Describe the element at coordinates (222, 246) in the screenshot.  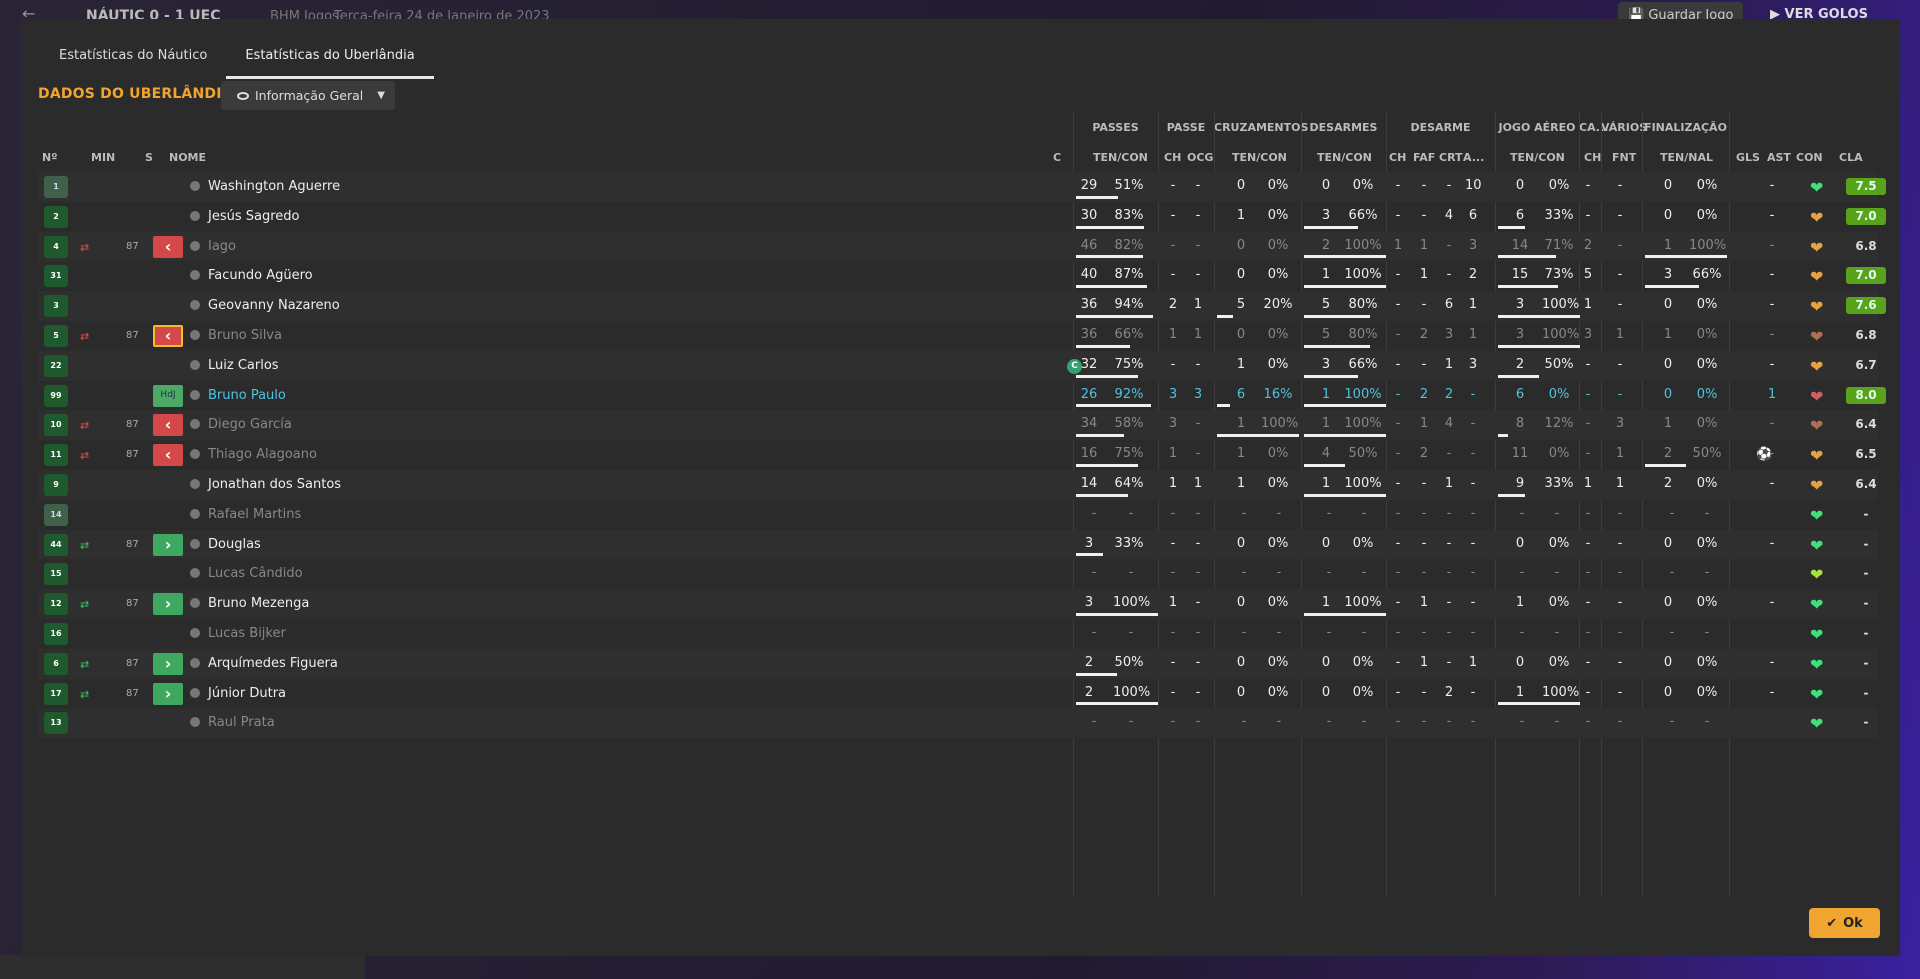
I see `player-name: Iago` at that location.